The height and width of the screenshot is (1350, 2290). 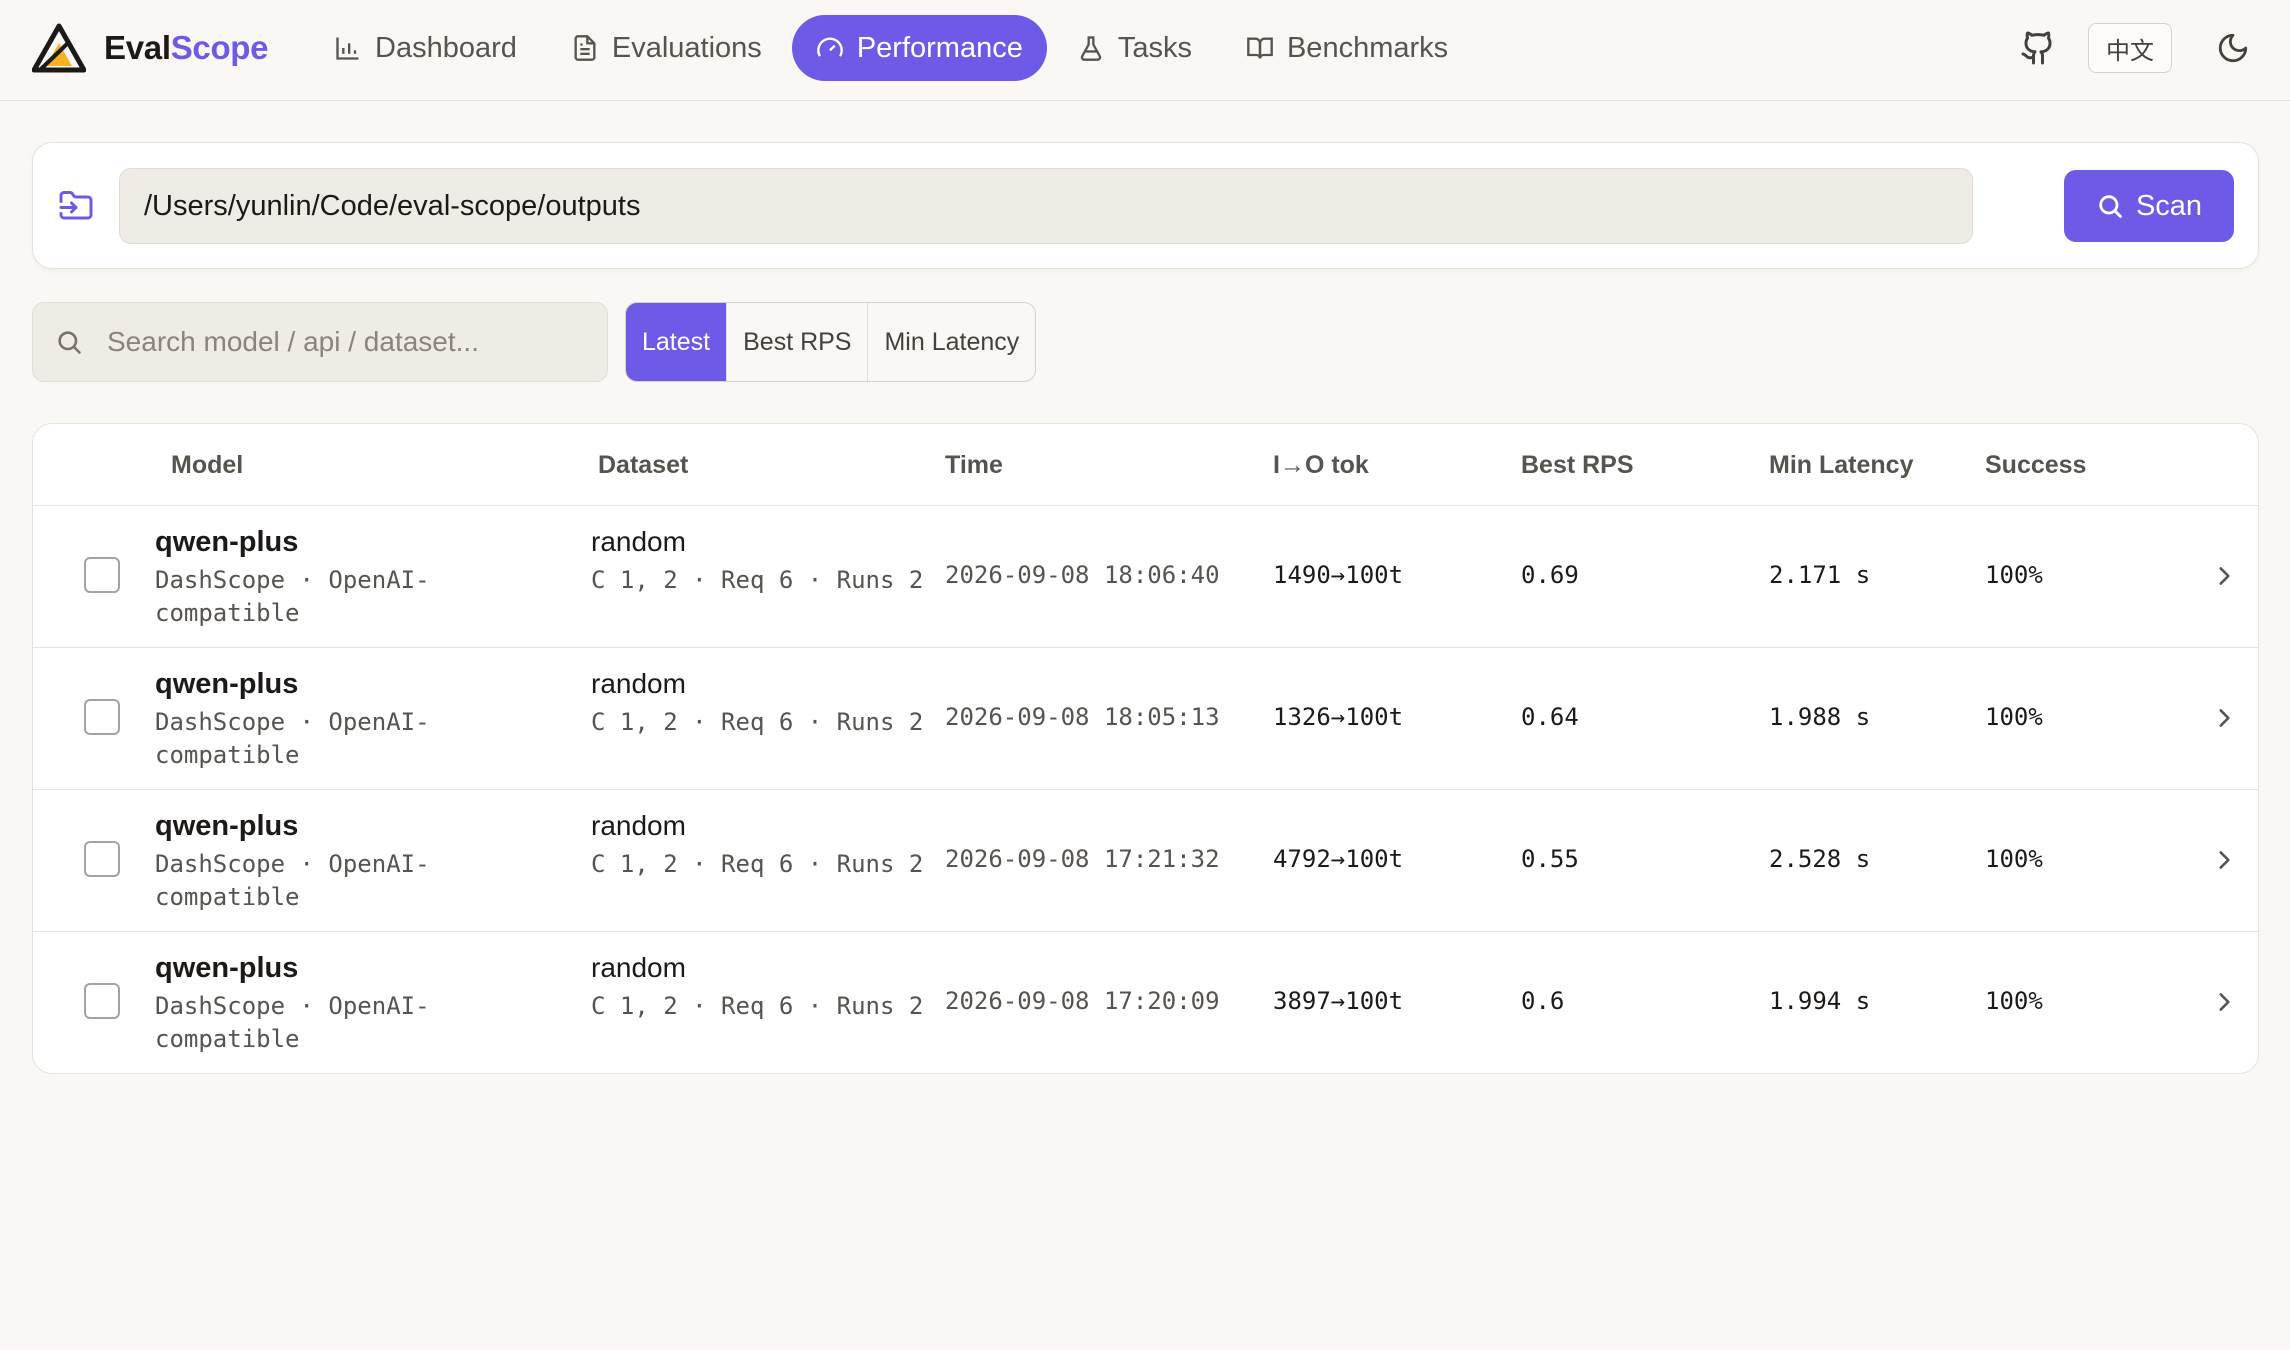 What do you see at coordinates (1082, 575) in the screenshot?
I see `run-time: 2026-09-08 18:06:40` at bounding box center [1082, 575].